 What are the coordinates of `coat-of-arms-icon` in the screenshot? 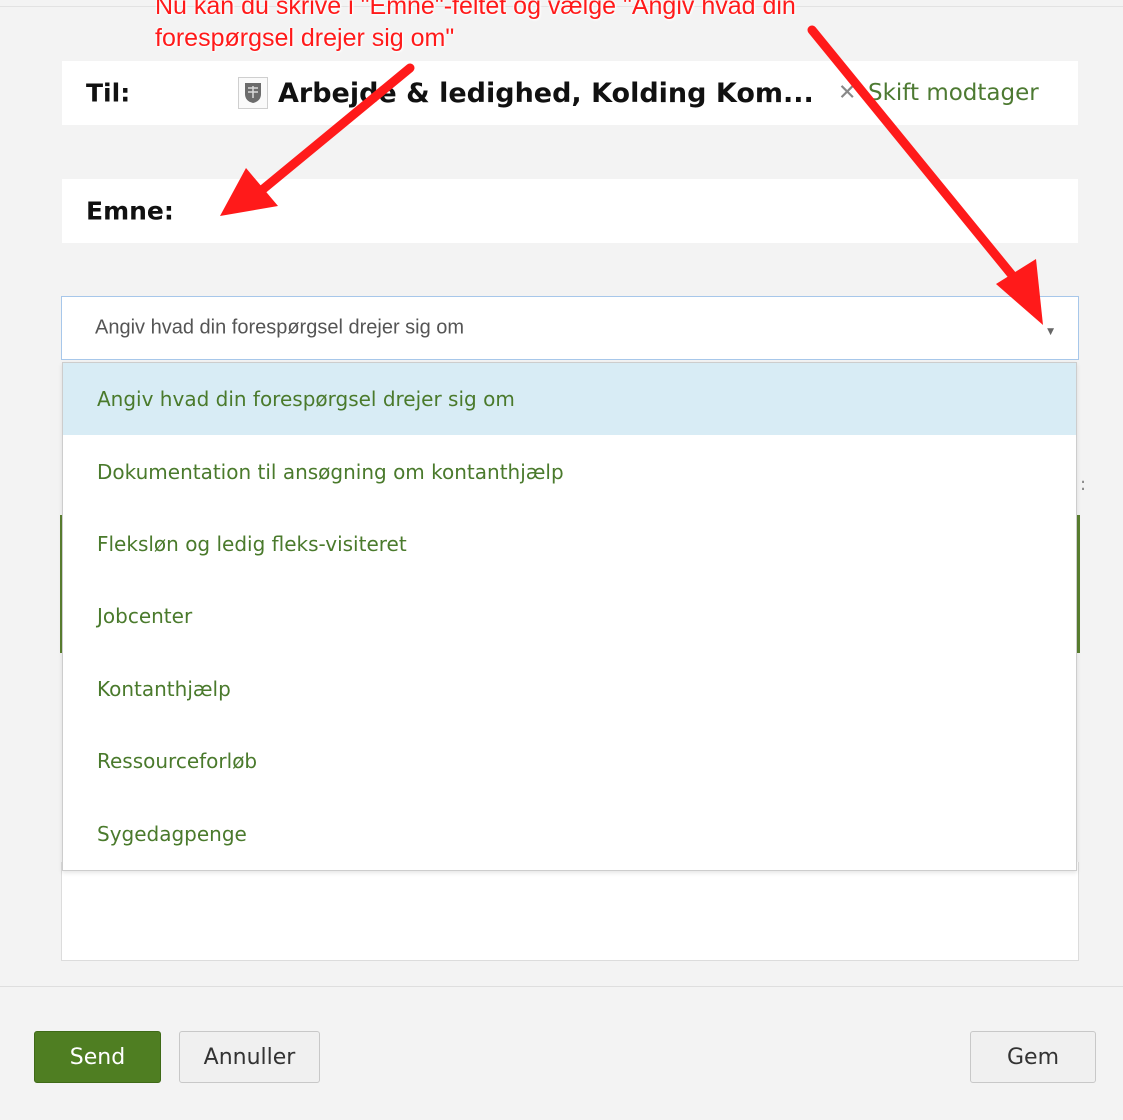 It's located at (253, 93).